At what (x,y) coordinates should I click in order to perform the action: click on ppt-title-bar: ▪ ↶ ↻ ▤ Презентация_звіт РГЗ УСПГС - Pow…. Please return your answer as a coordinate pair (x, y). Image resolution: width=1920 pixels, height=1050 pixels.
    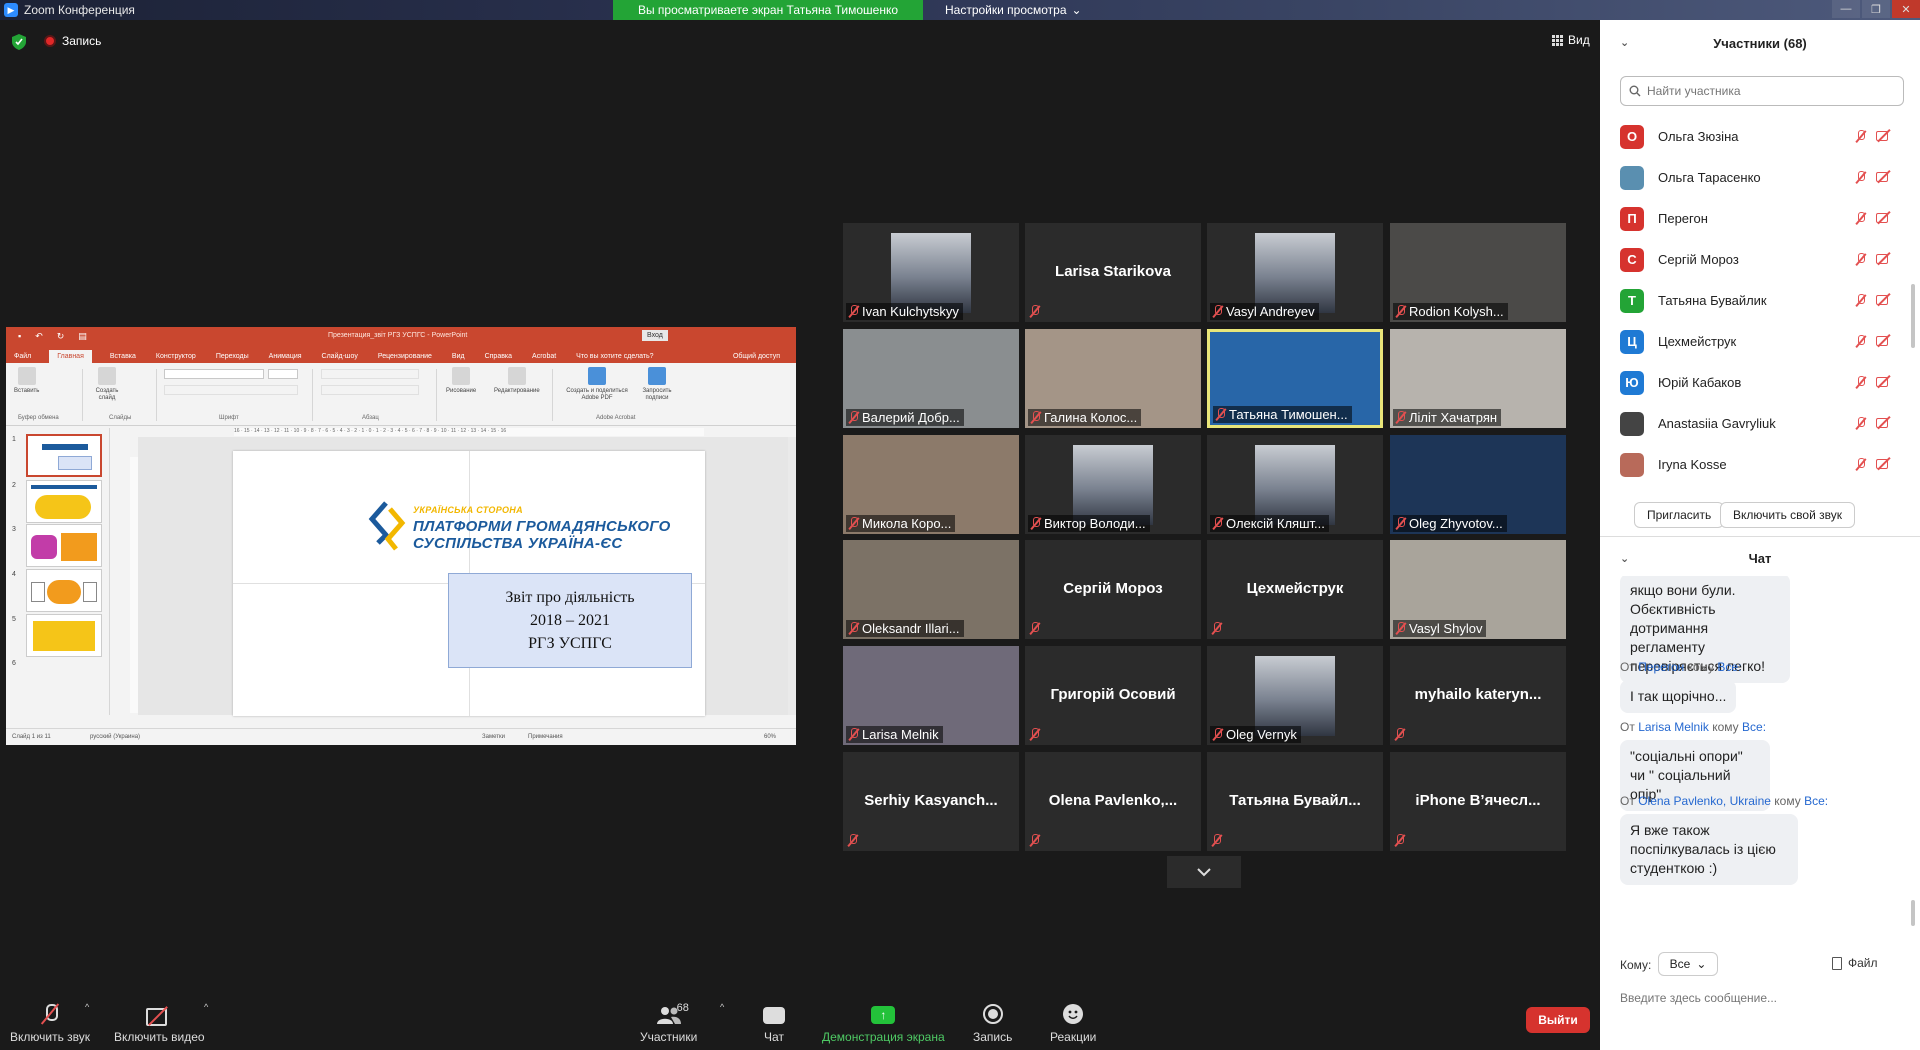
    Looking at the image, I should click on (401, 336).